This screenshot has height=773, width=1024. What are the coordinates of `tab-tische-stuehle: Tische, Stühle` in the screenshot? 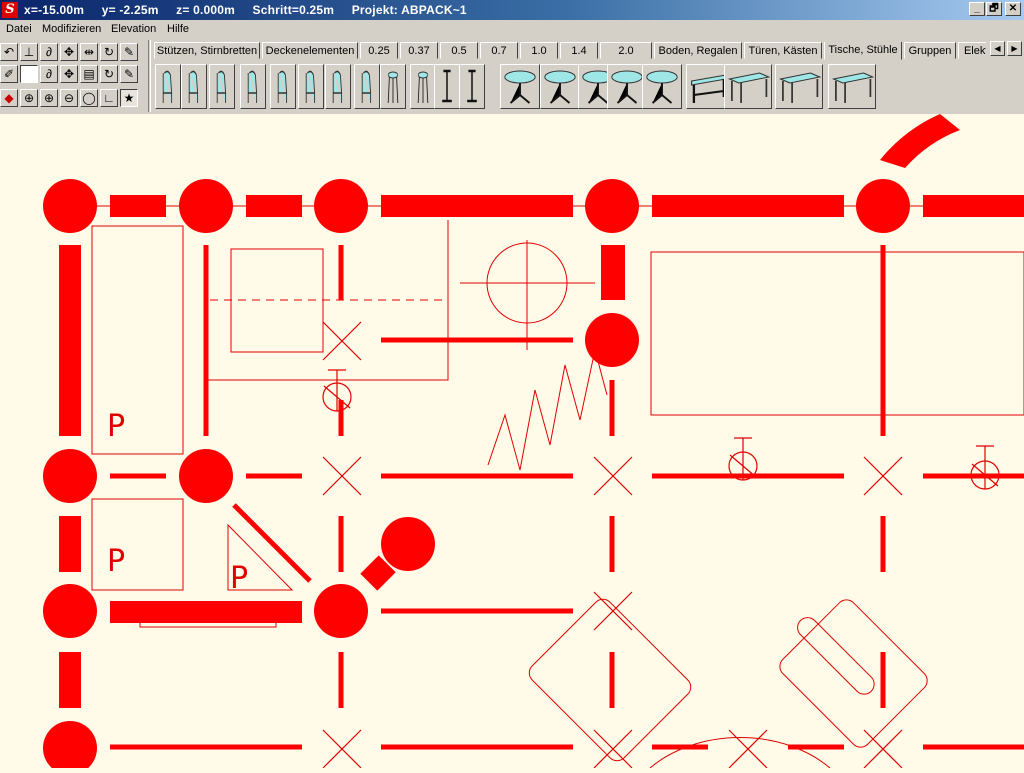 It's located at (863, 51).